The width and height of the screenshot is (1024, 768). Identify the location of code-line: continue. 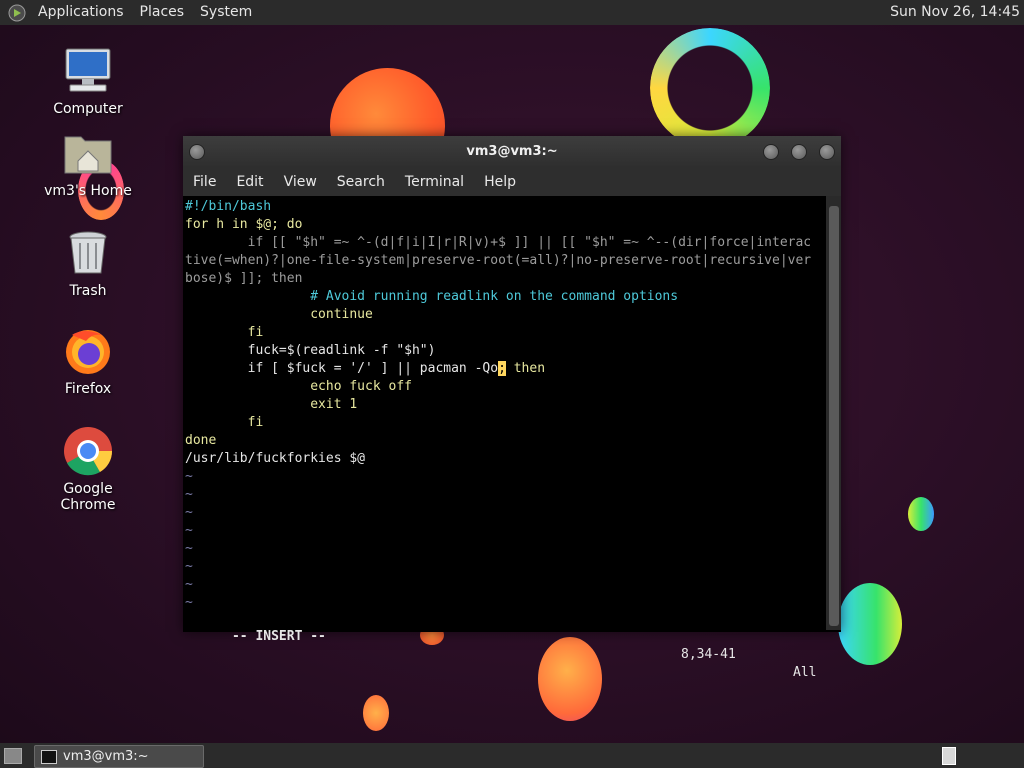
(279, 314).